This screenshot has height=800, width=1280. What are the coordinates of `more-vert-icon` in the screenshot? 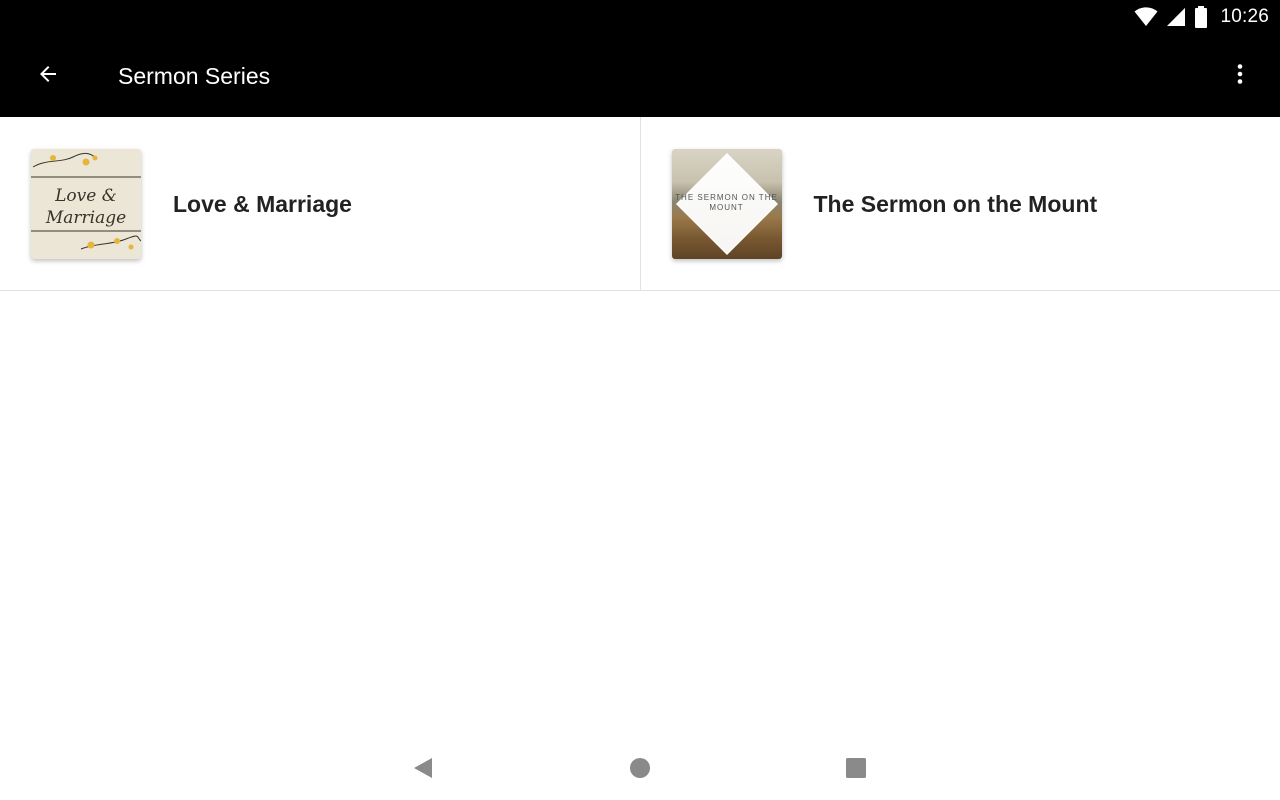 It's located at (1240, 76).